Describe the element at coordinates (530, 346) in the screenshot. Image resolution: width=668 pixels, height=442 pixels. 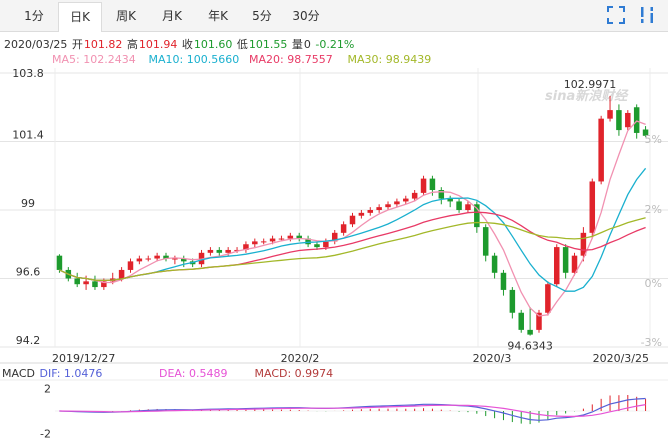
I see `min-price-label: 94.6343` at that location.